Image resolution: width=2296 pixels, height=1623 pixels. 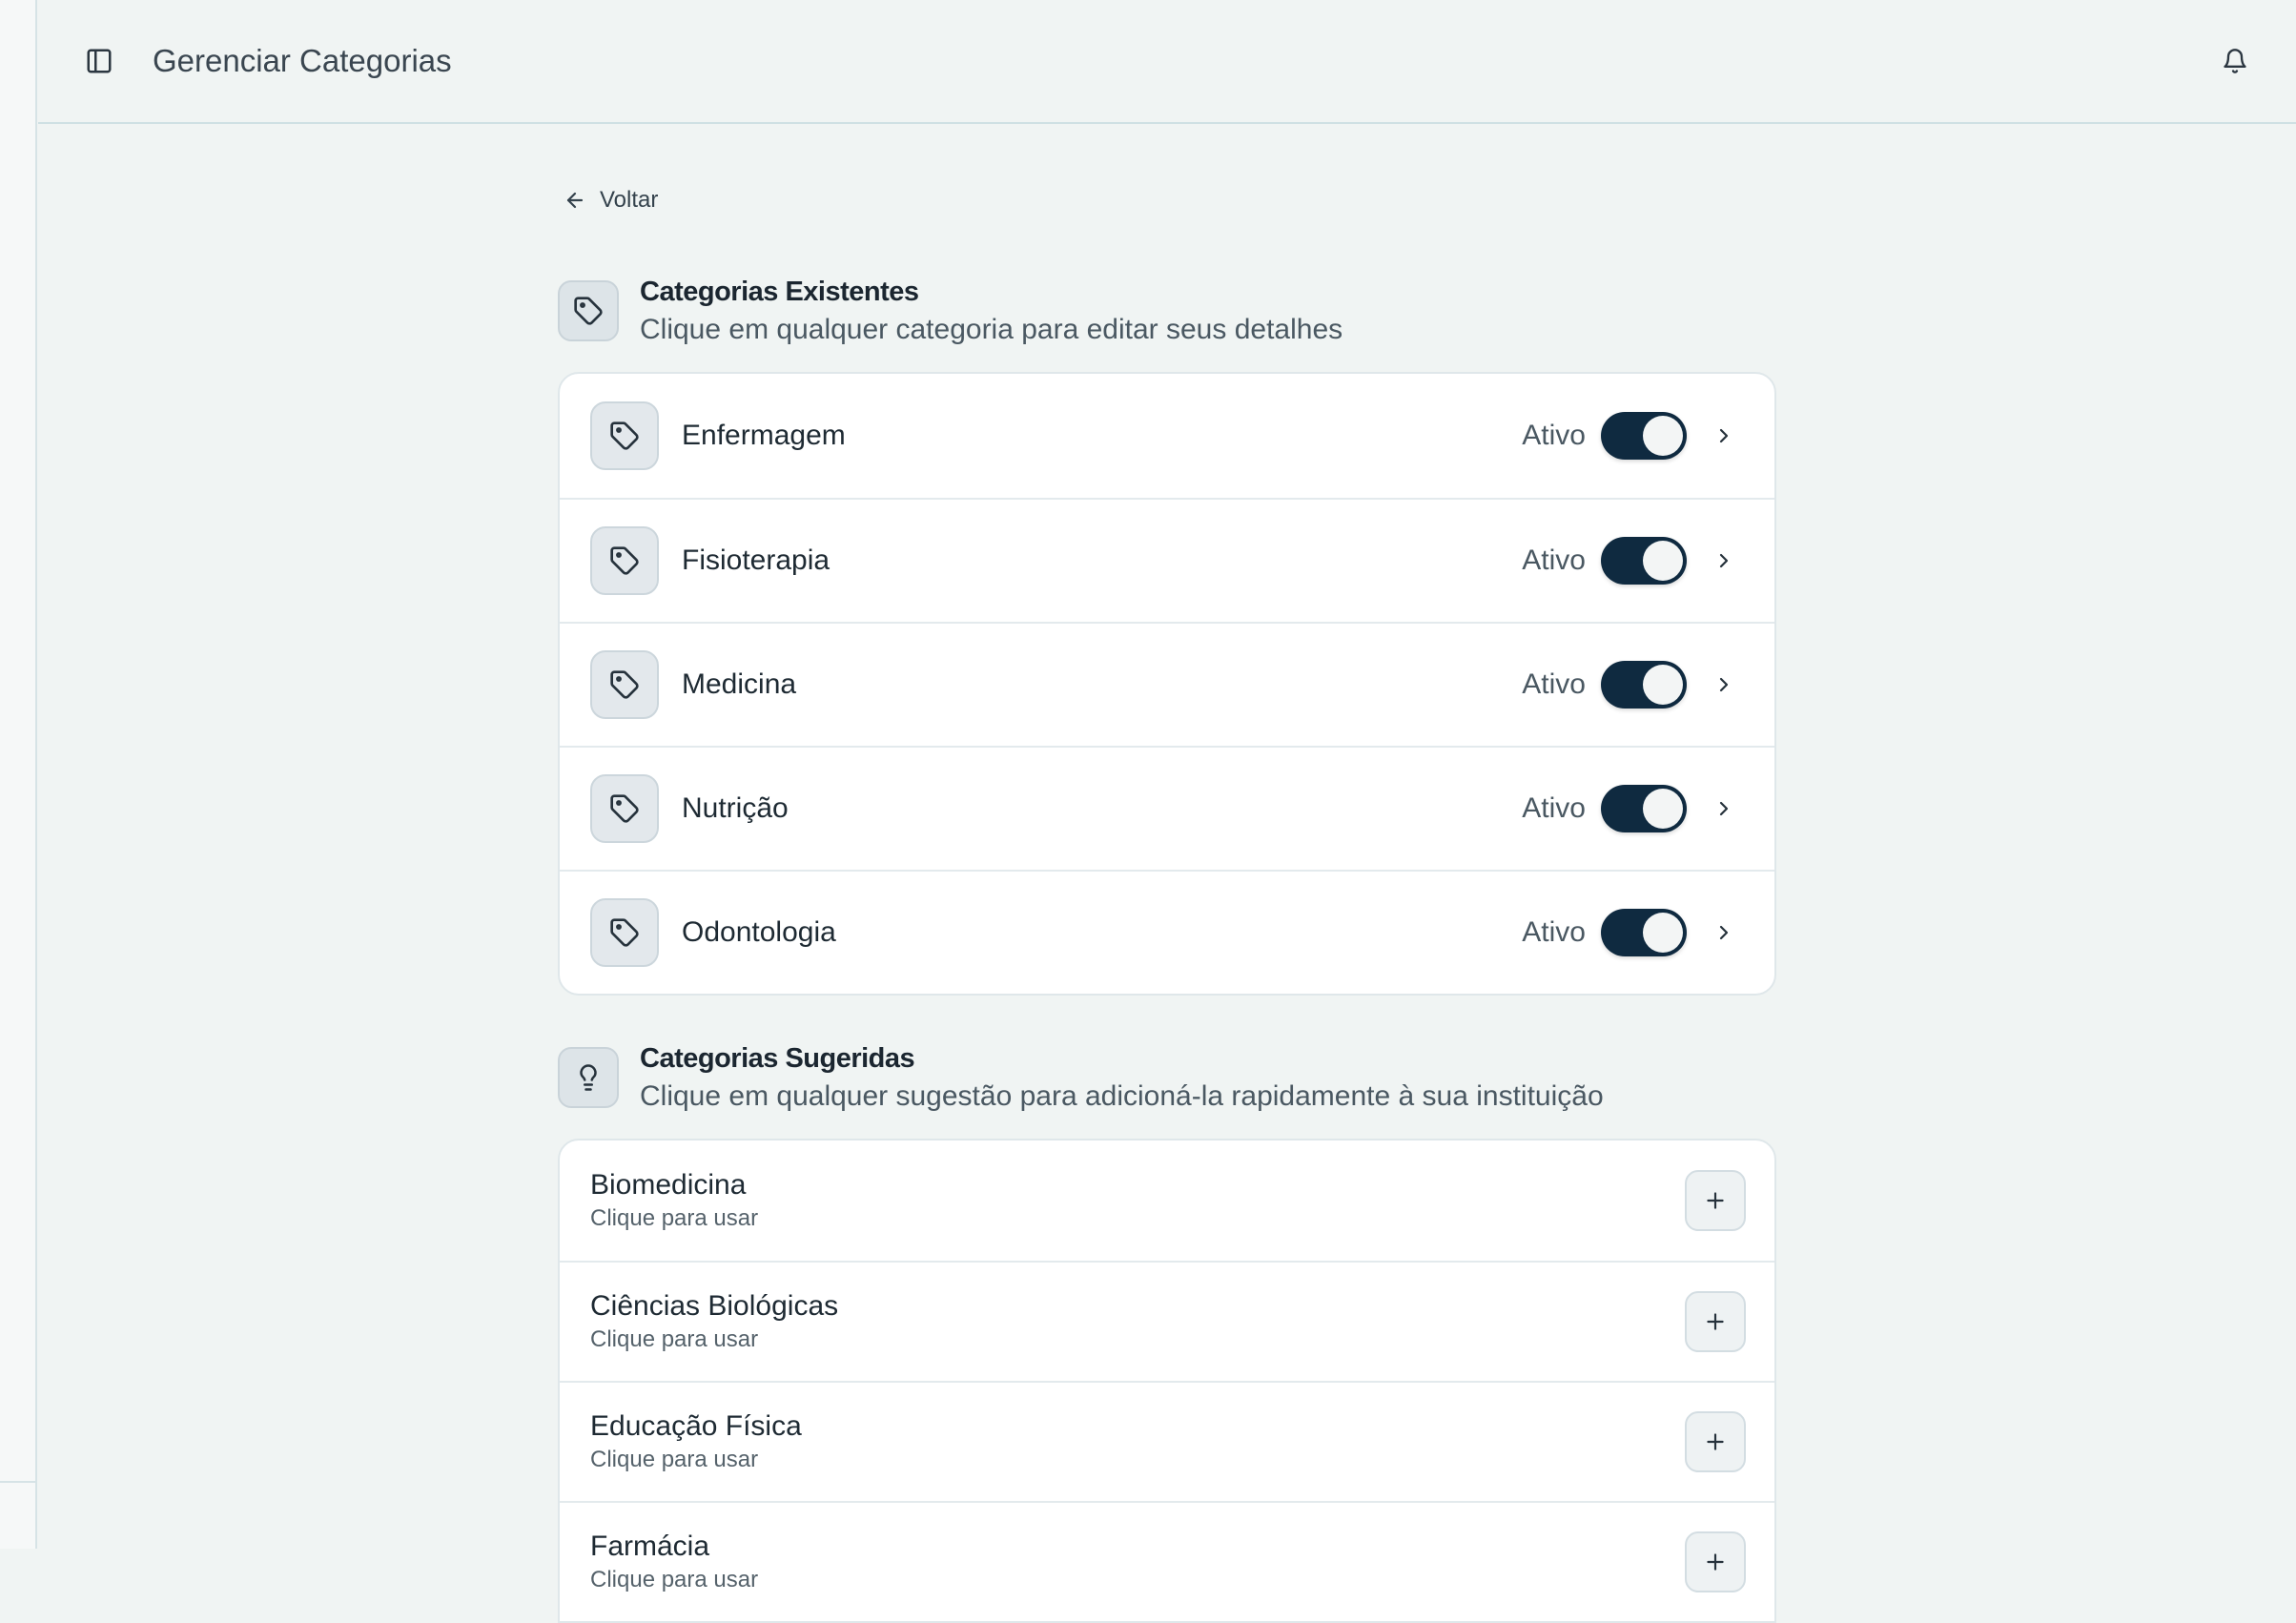 What do you see at coordinates (1167, 1441) in the screenshot?
I see `suggestion-row: Educação Física Clique para usar` at bounding box center [1167, 1441].